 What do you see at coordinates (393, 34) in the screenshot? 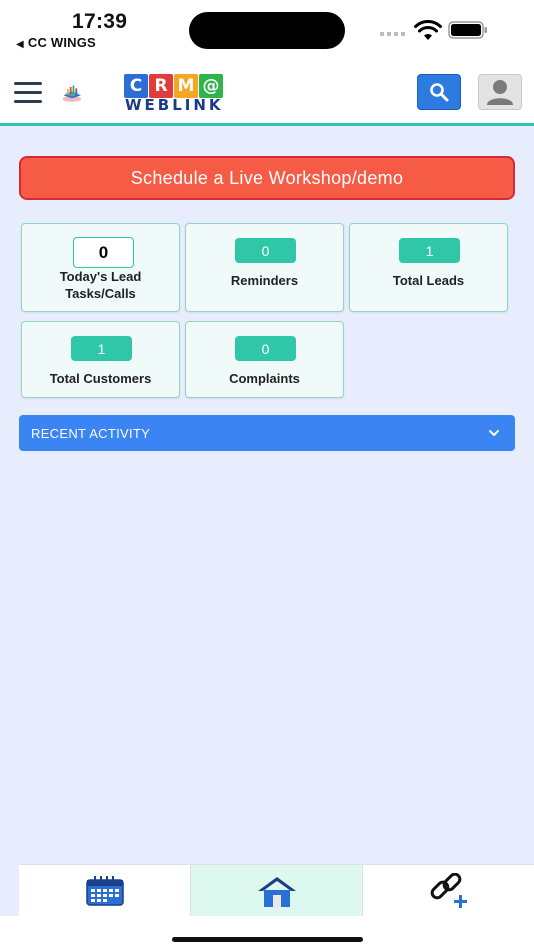
I see `signal-icon` at bounding box center [393, 34].